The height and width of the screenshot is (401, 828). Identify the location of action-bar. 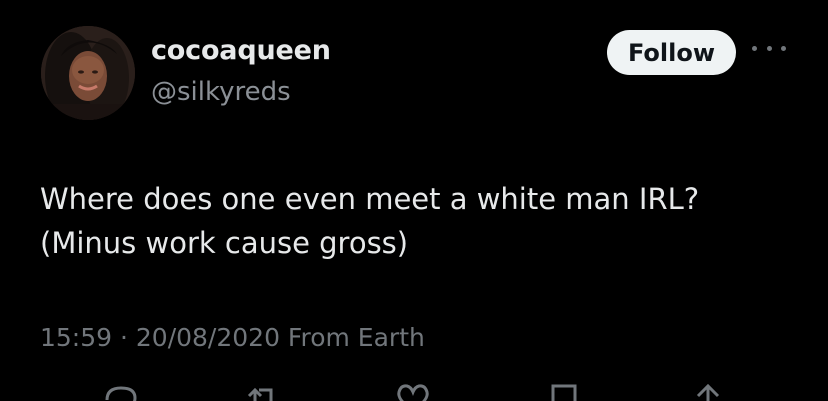
(414, 391).